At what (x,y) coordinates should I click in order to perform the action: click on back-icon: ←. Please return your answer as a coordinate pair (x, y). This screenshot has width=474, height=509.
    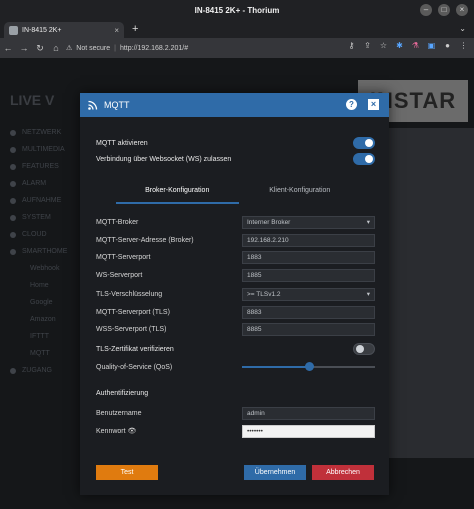
    Looking at the image, I should click on (8, 48).